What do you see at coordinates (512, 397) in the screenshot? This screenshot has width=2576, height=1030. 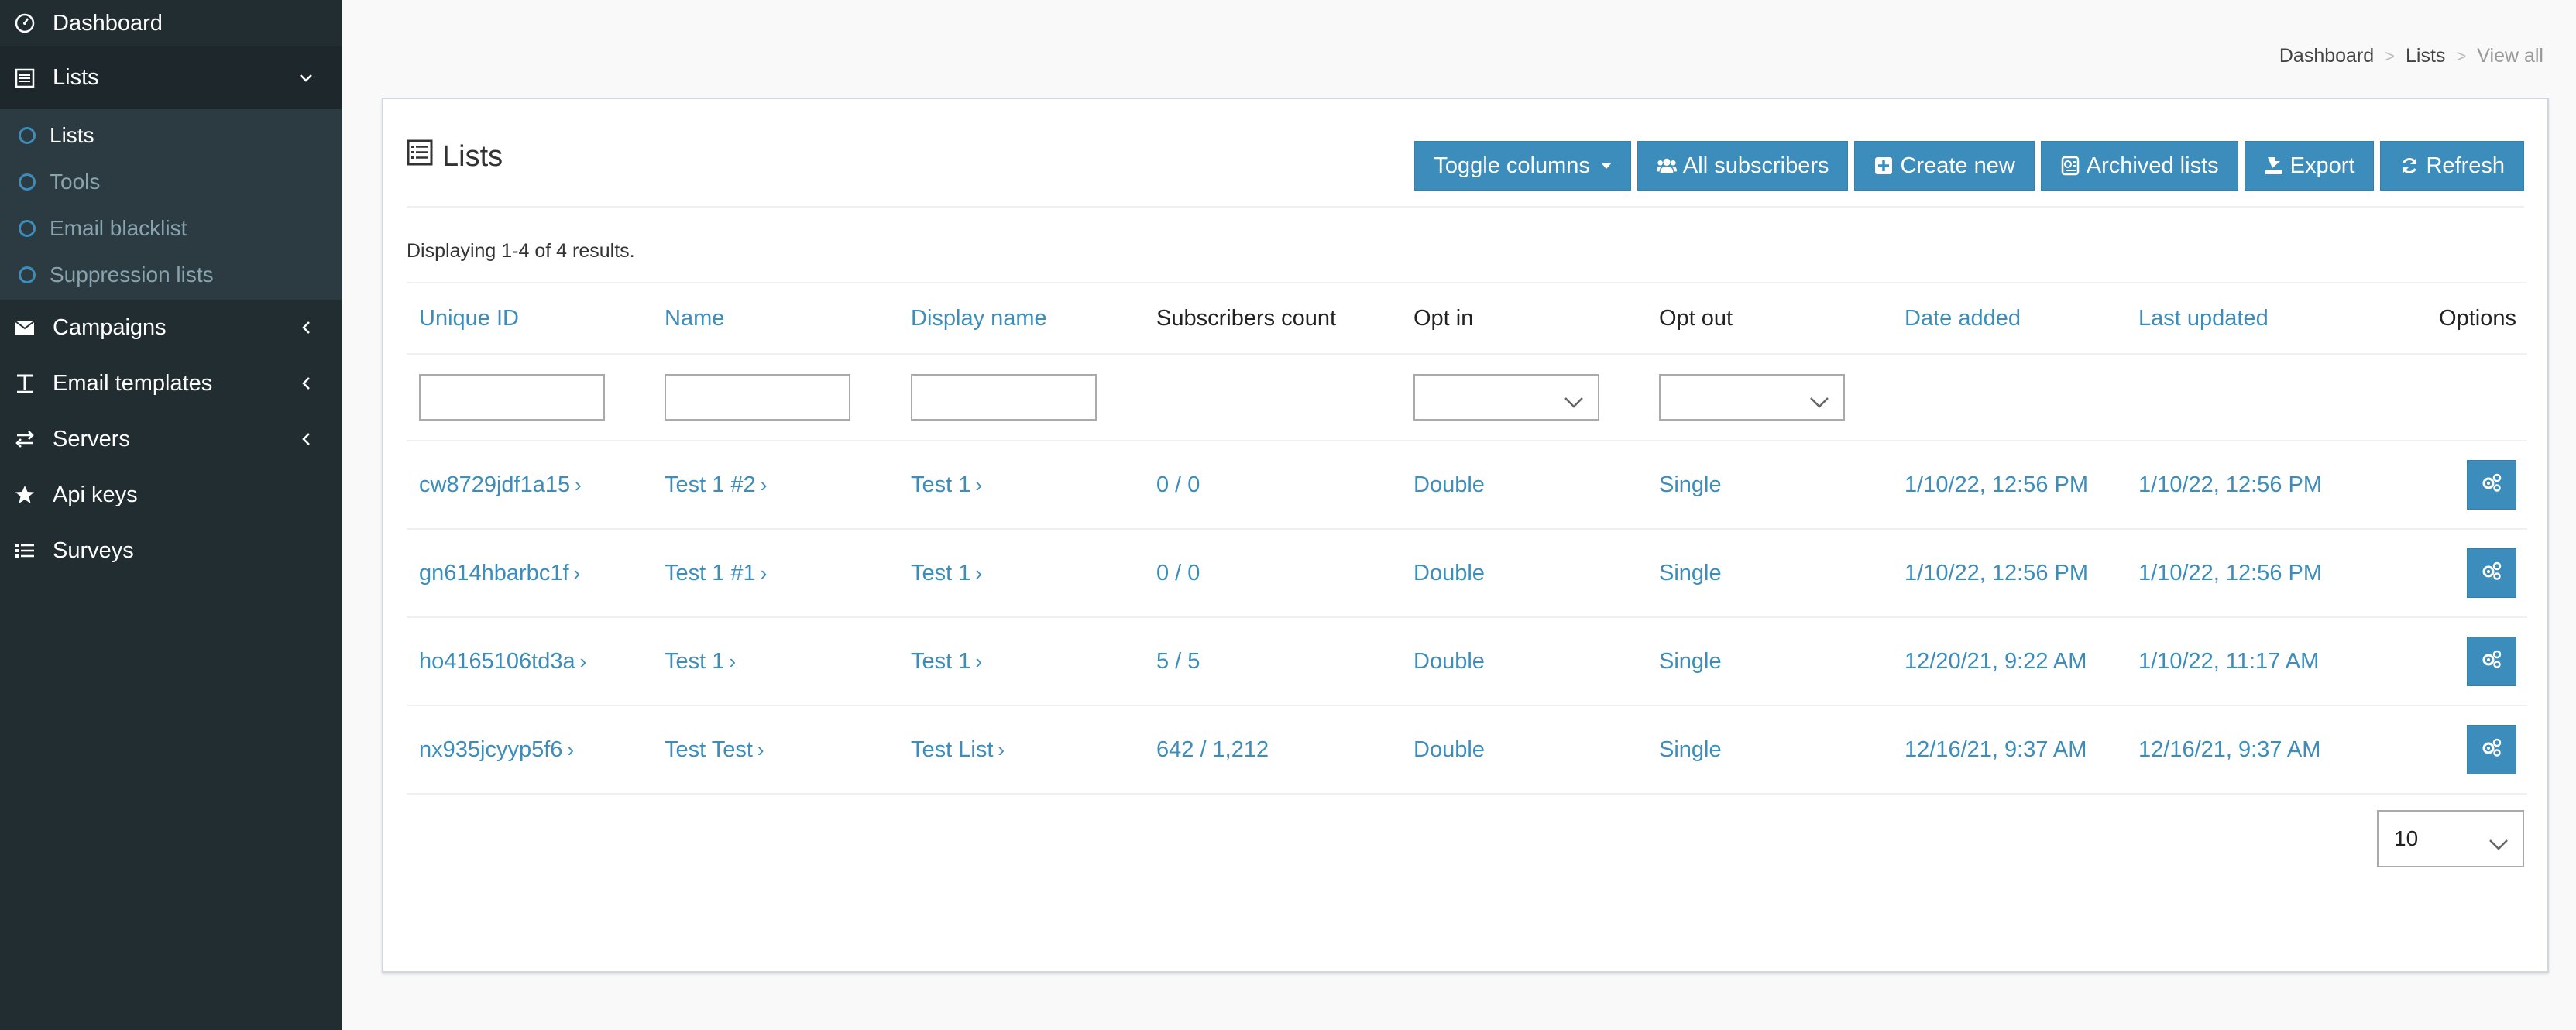 I see `filter-unique-id-input` at bounding box center [512, 397].